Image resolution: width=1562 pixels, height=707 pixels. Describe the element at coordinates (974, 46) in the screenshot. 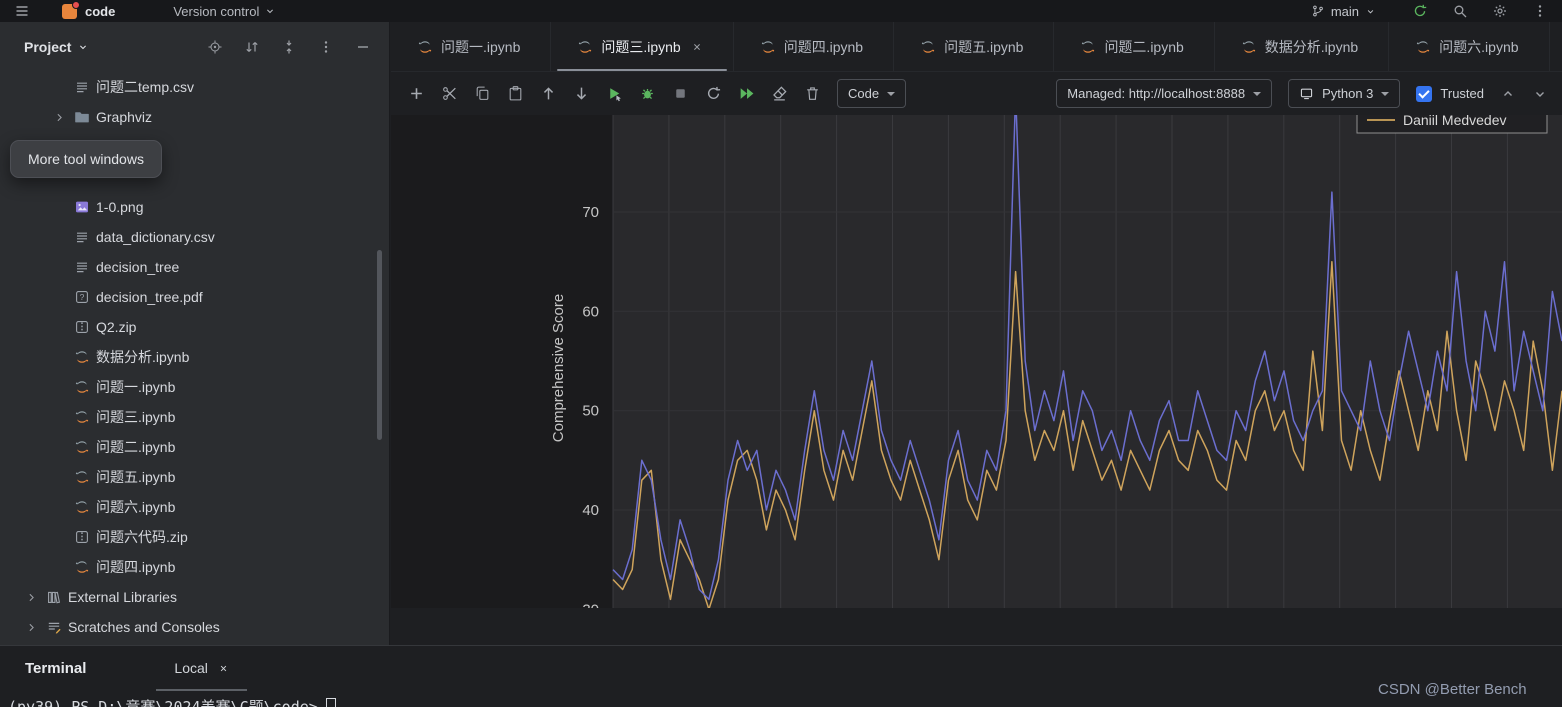

I see `editor-tab: 问题五.ipynb` at that location.